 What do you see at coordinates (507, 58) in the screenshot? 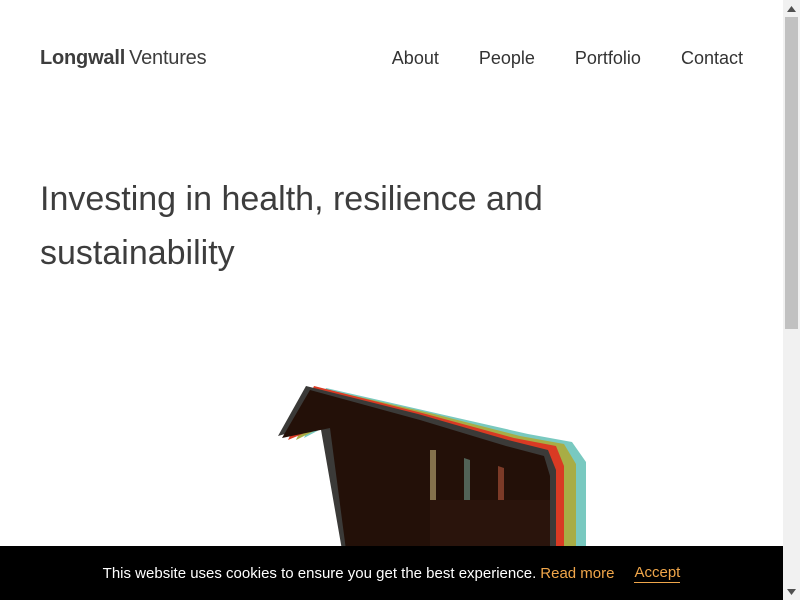
I see `nav-people: People` at bounding box center [507, 58].